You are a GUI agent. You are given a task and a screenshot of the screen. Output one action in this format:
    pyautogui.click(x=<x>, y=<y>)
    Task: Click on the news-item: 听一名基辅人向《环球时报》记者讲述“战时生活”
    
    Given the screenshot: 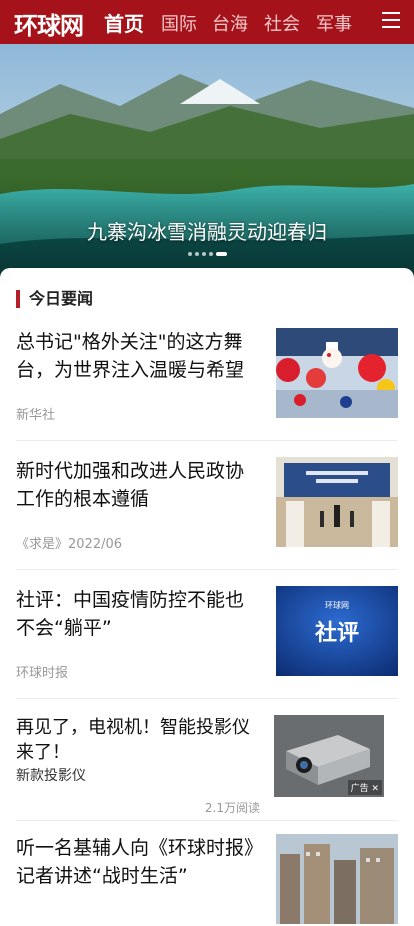 What is the action you would take?
    pyautogui.click(x=207, y=880)
    